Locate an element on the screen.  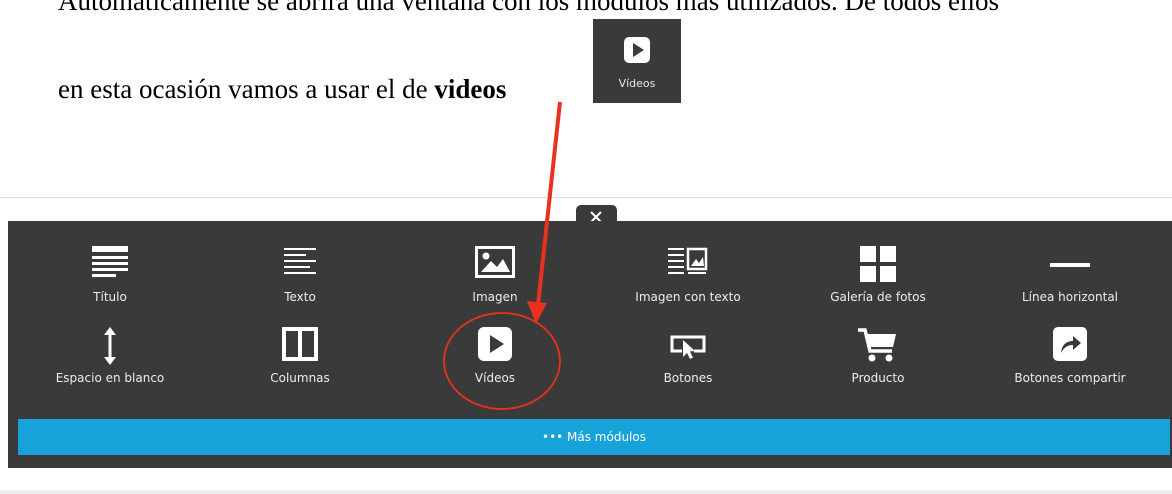
horizontal-line-icon is located at coordinates (1070, 265).